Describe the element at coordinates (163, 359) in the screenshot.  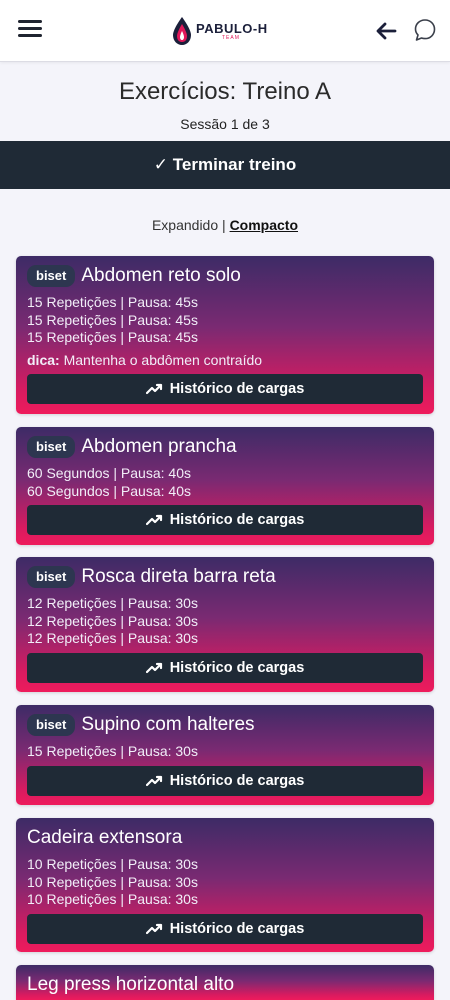
I see `tip-text: Mantenha o abdômen contraído` at that location.